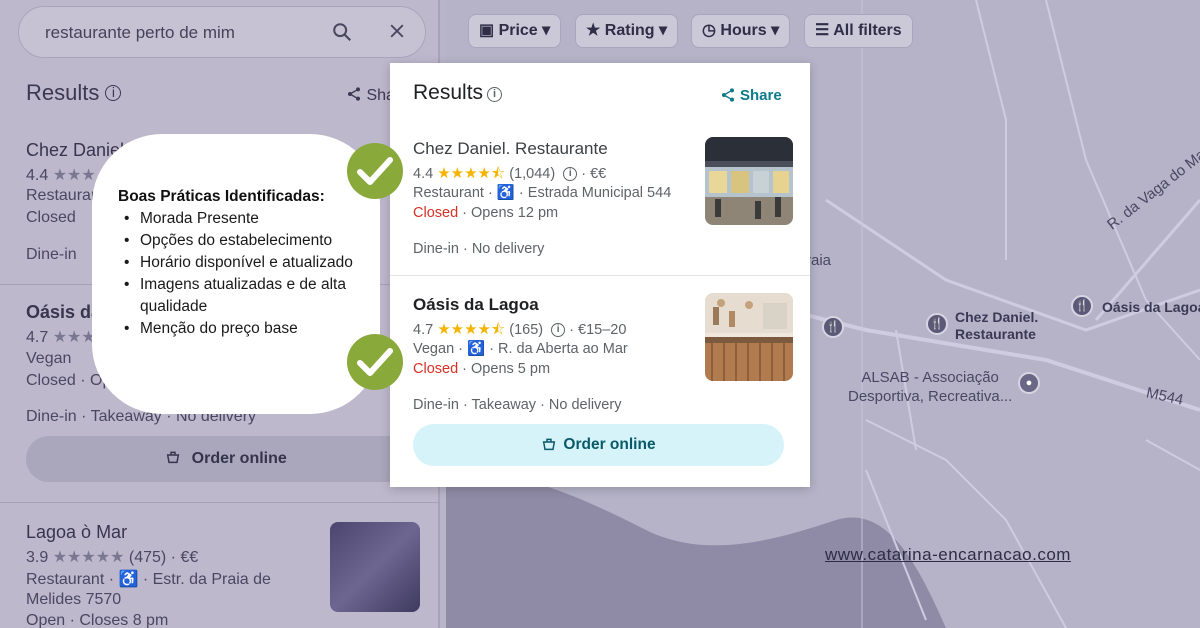 The width and height of the screenshot is (1200, 628). I want to click on map-label-oasis: Oásis da Lagoa, so click(1151, 307).